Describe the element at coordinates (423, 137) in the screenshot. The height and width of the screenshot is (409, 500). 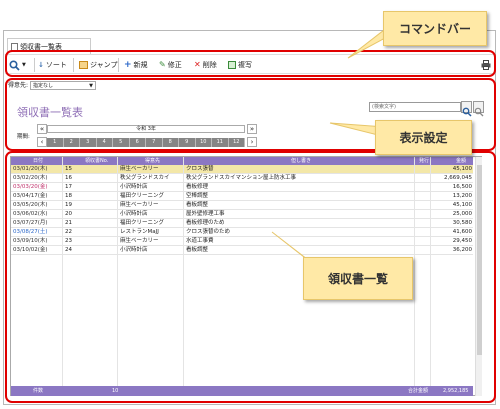
I see `display-settings-callout: 表示設定` at that location.